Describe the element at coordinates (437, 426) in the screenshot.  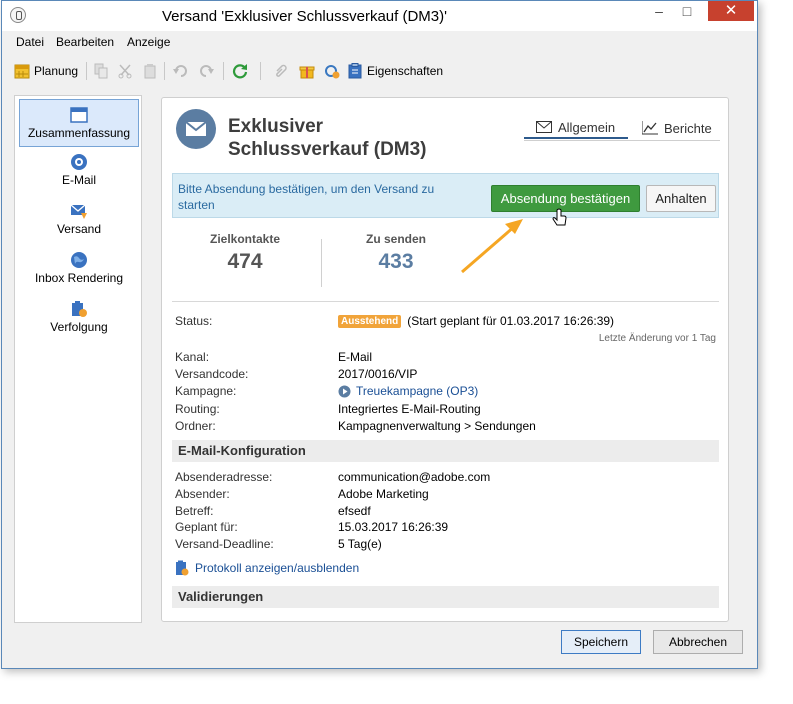
I see `folder-value: Kampagnenverwaltung > Sendungen` at that location.